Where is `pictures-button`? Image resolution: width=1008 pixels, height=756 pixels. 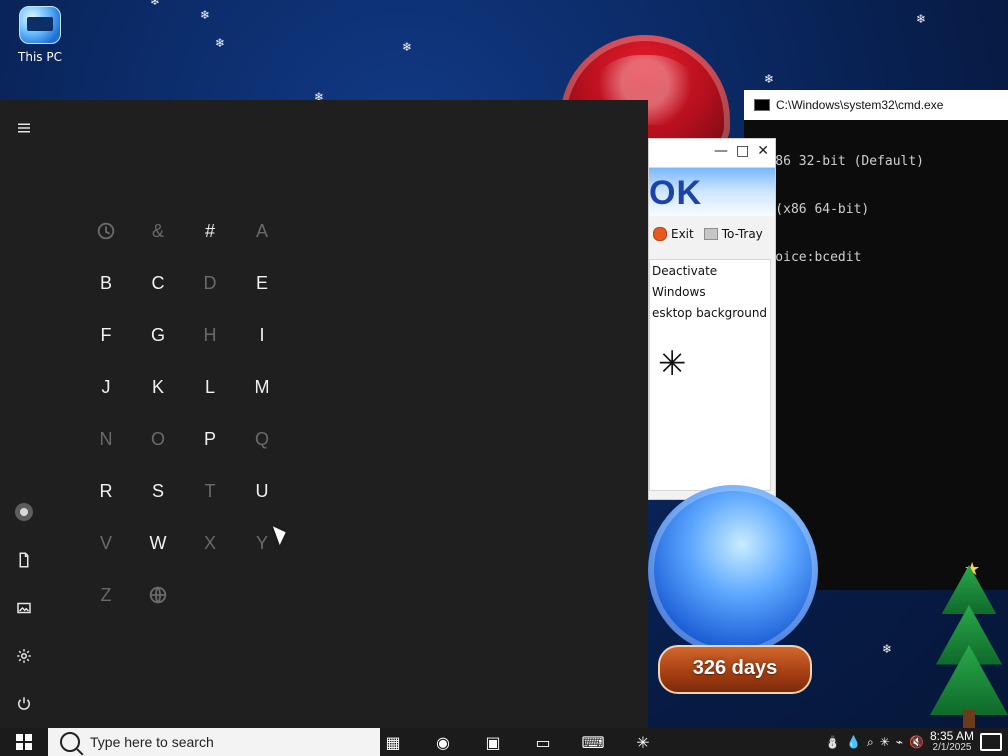
pictures-button is located at coordinates (24, 608).